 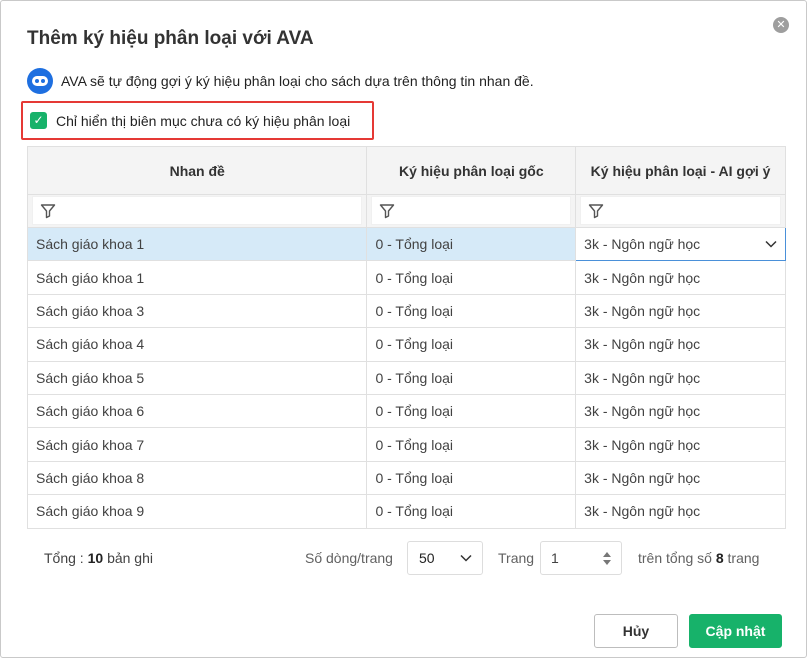 I want to click on cell-title: Sách giáo khoa 8, so click(x=197, y=478).